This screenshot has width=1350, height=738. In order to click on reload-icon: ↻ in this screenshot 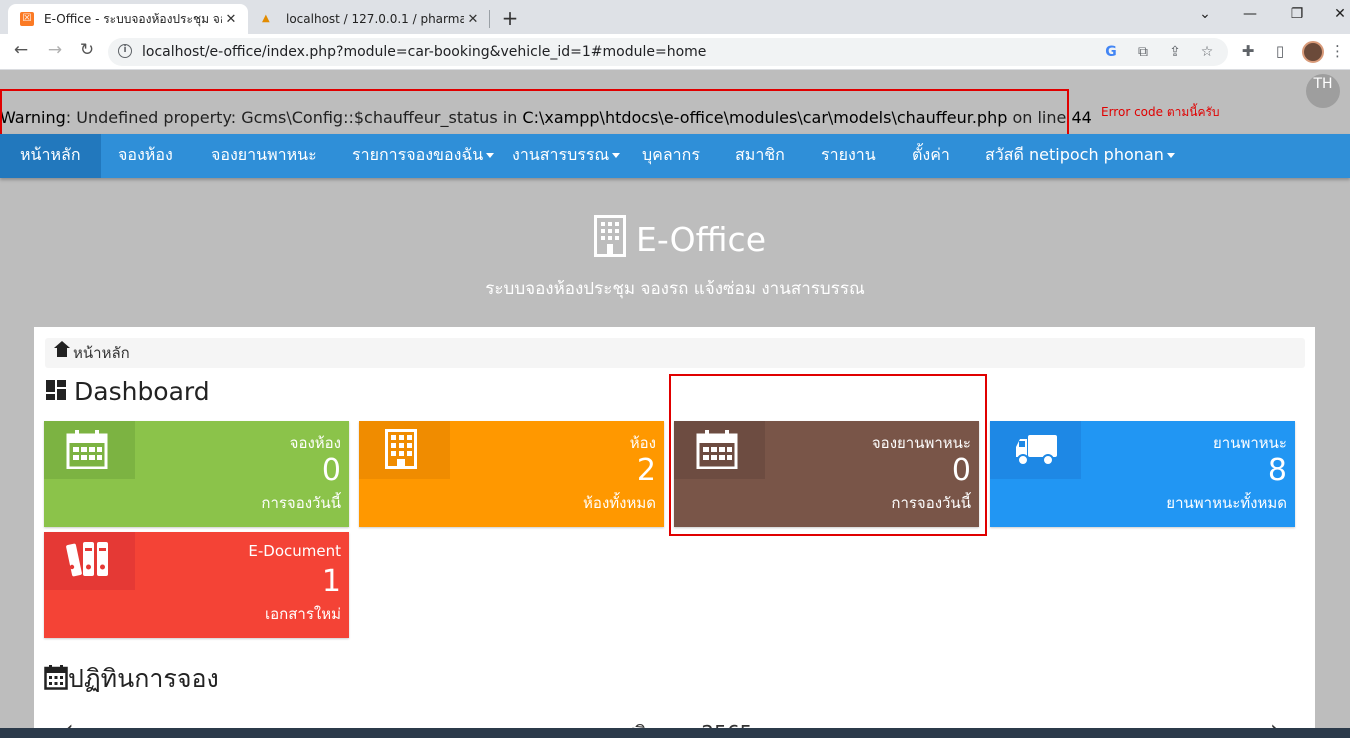, I will do `click(87, 50)`.